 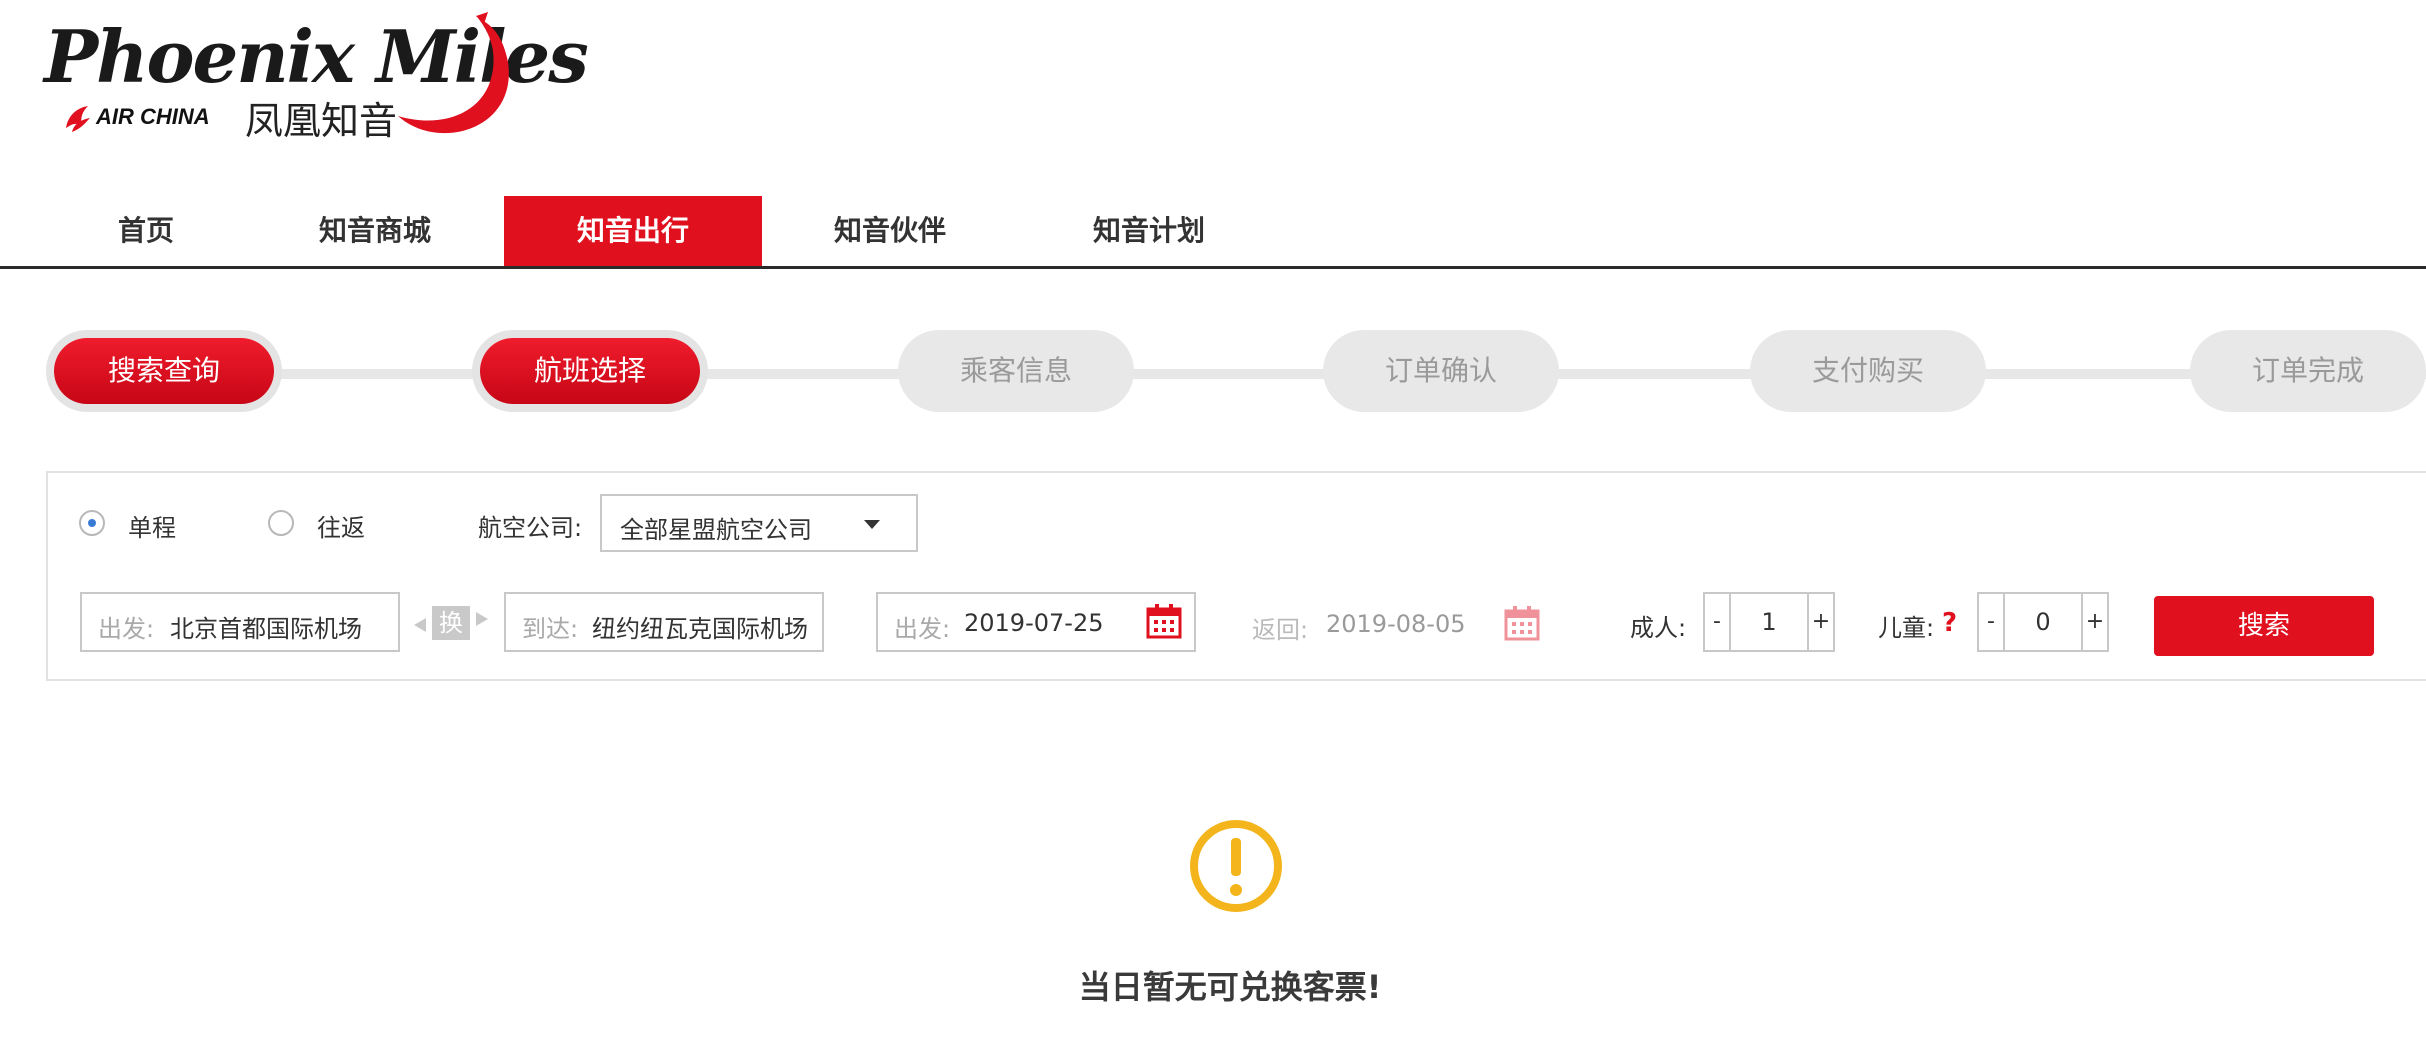 I want to click on step-payment: 支付购买, so click(x=1868, y=371).